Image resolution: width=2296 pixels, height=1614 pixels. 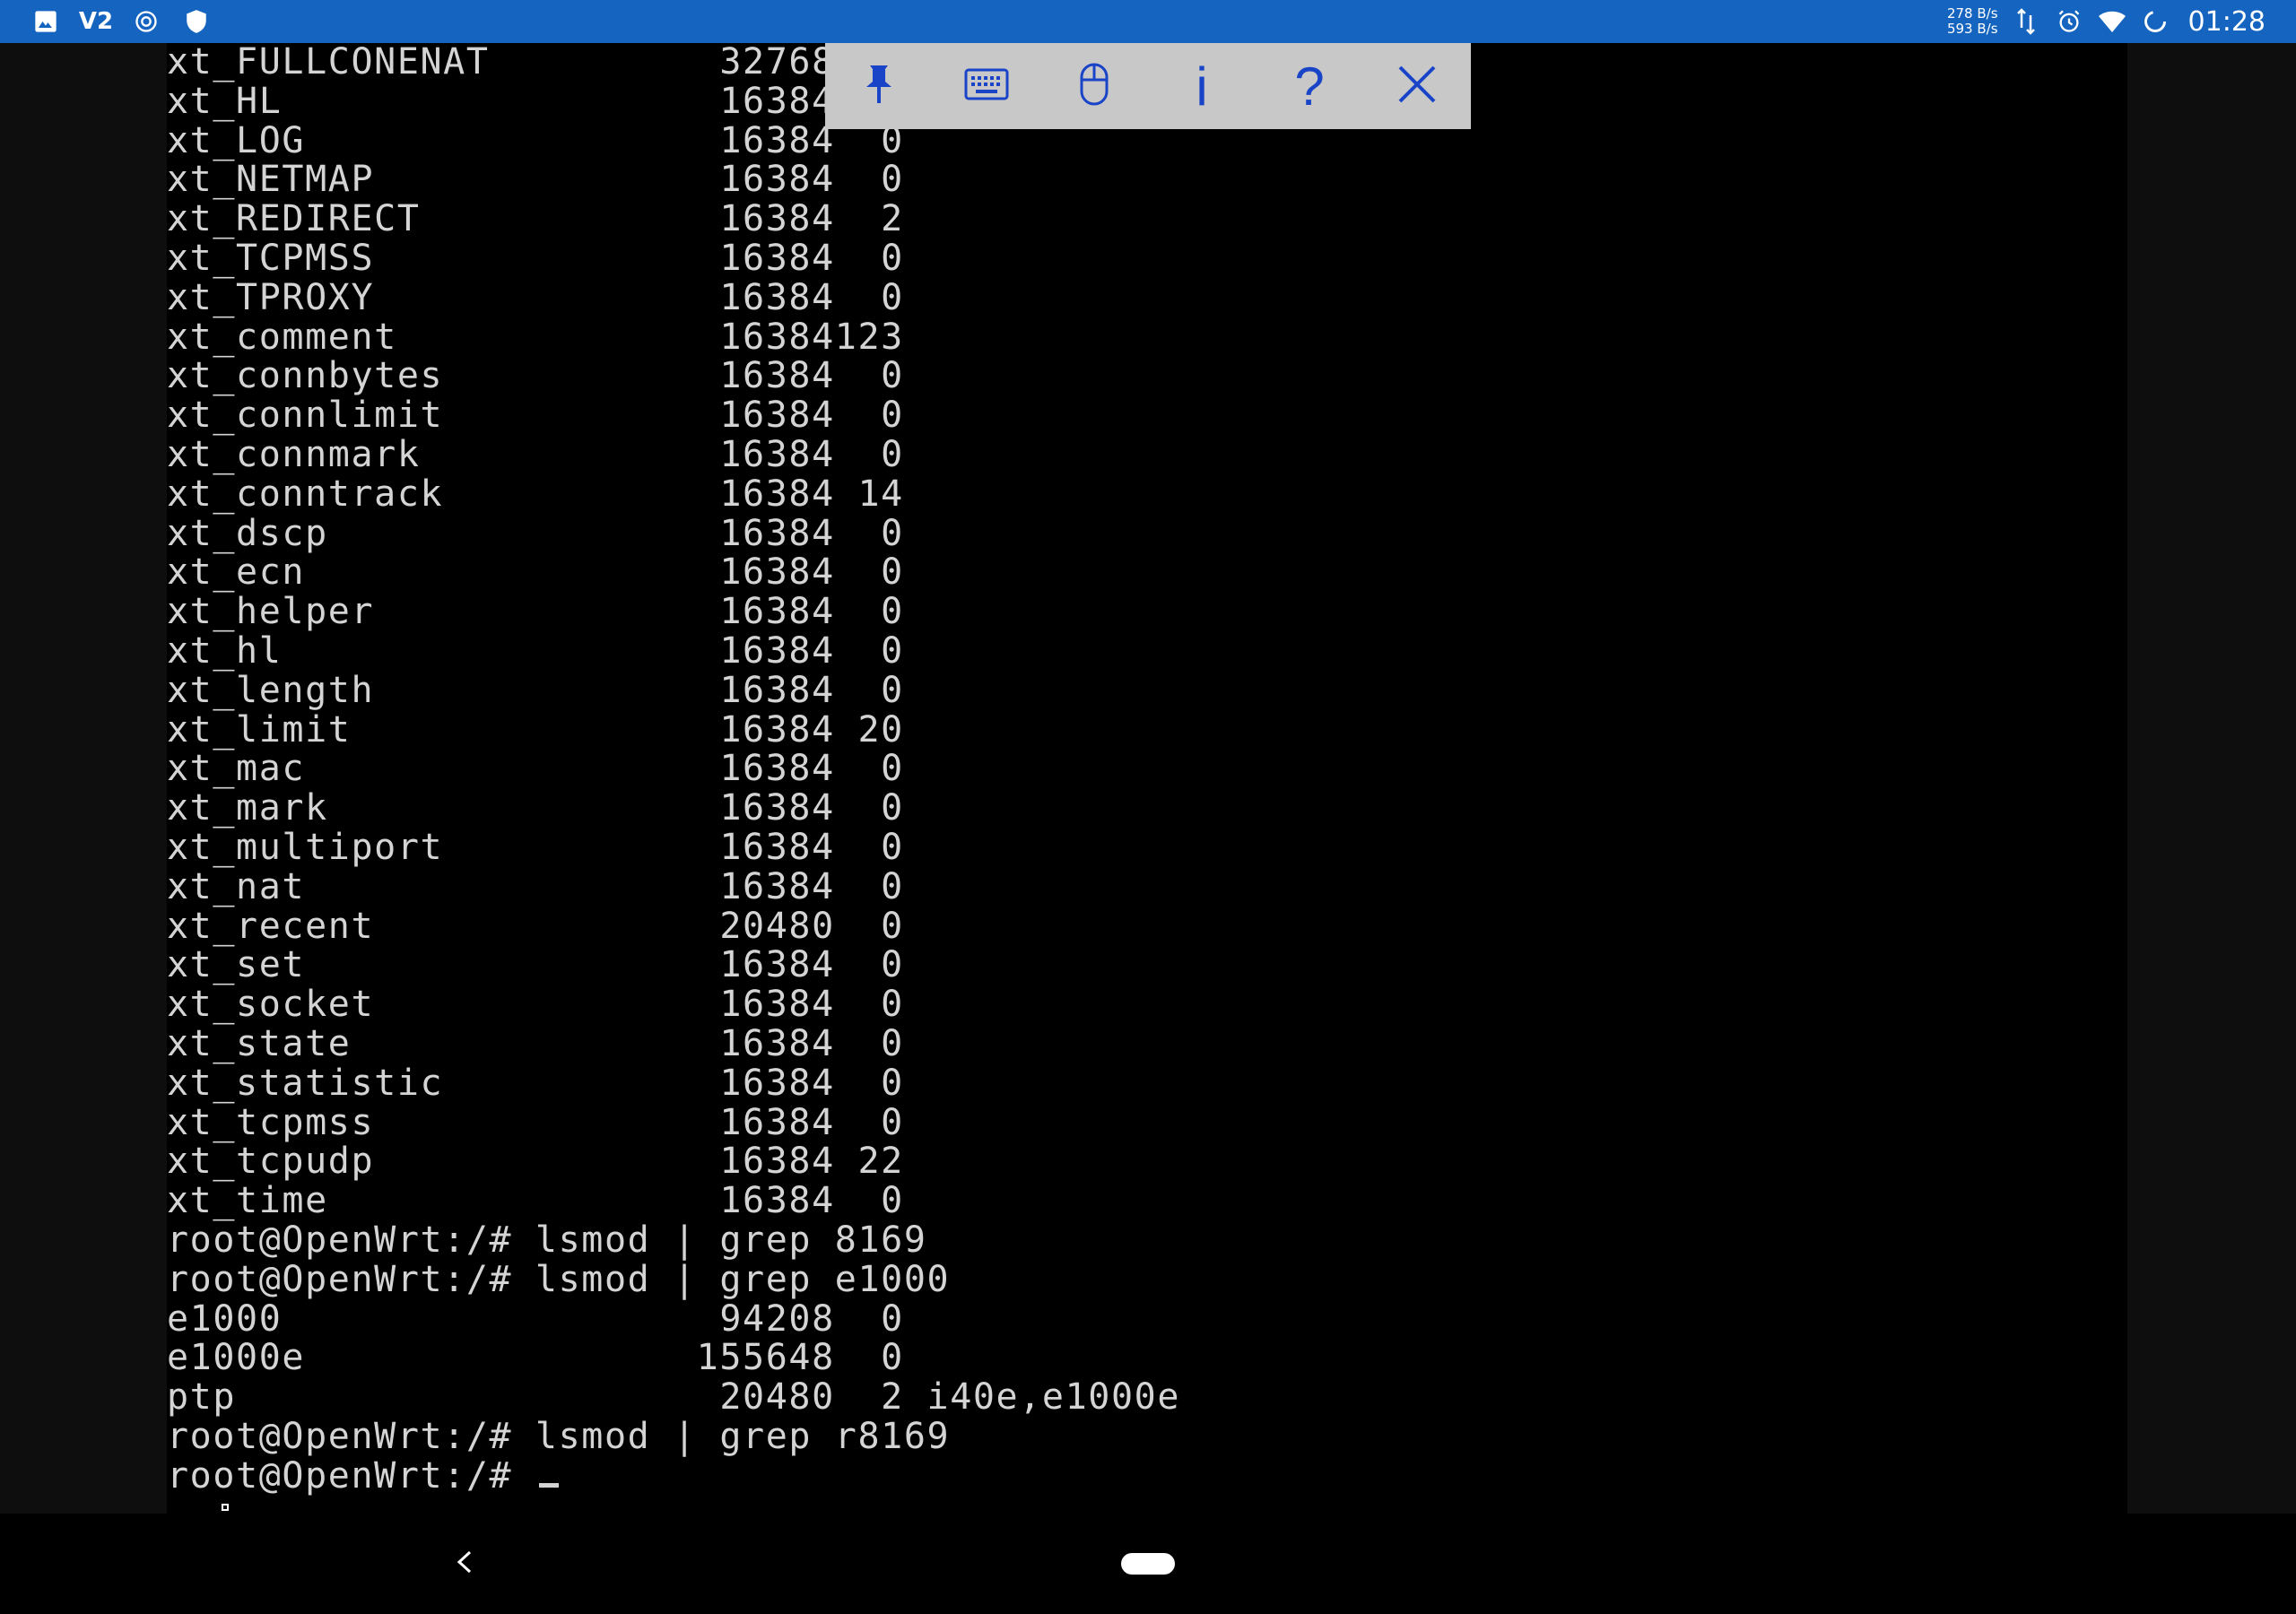 I want to click on pin-button, so click(x=879, y=86).